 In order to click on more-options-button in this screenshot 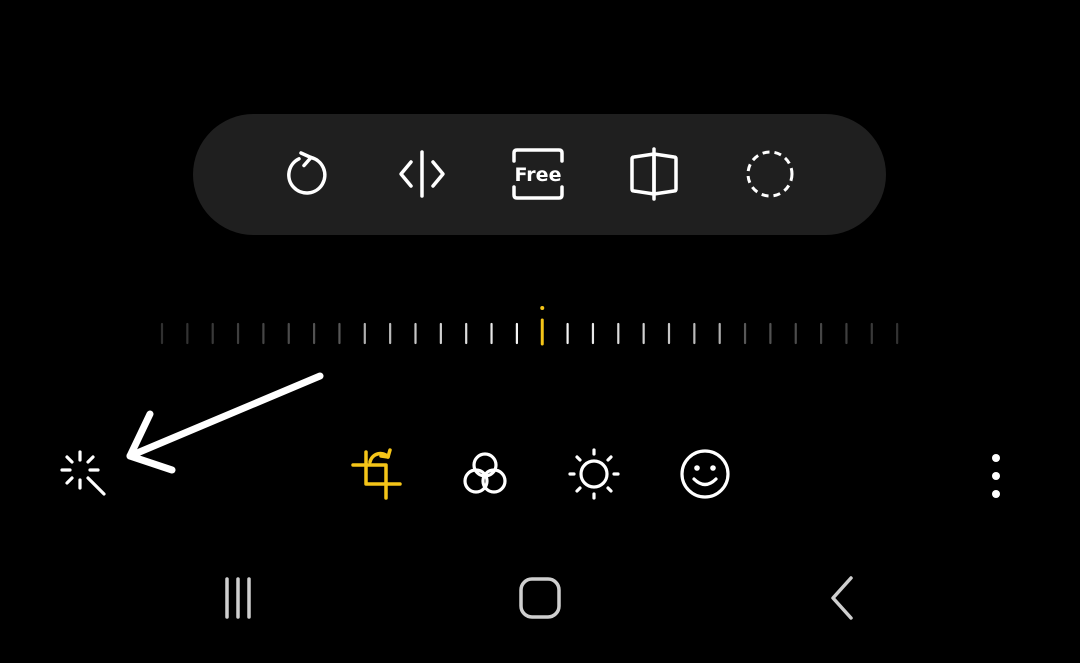, I will do `click(996, 474)`.